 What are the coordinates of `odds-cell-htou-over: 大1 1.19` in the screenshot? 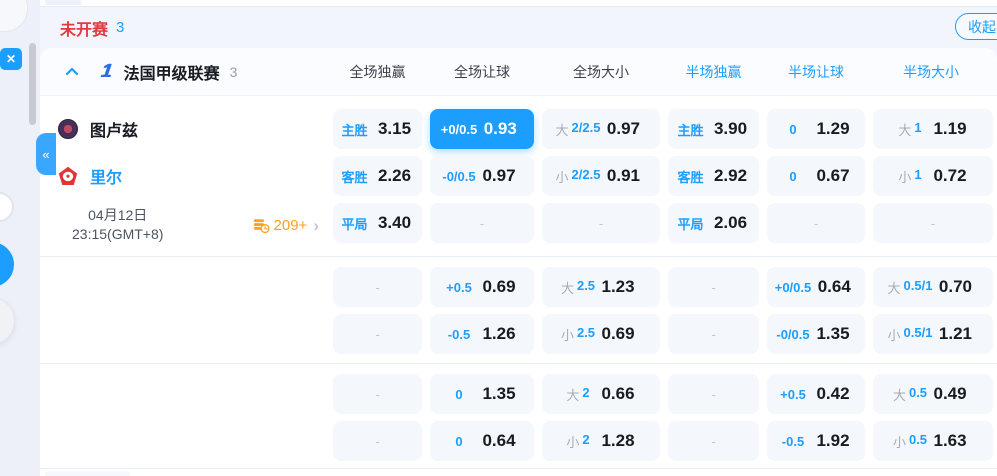 It's located at (933, 129).